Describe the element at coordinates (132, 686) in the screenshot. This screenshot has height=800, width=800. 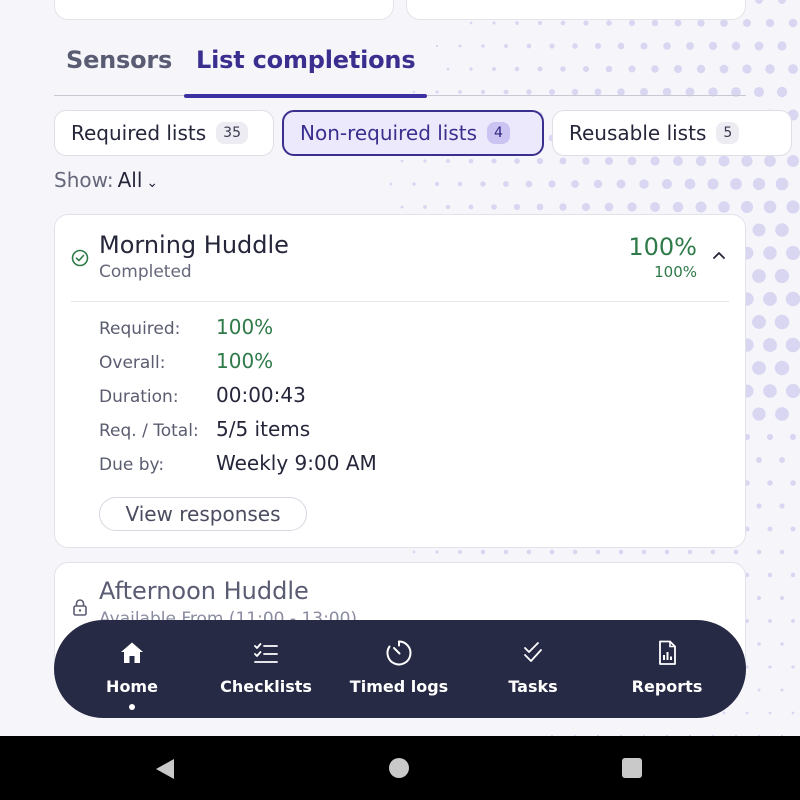
I see `nav-label: Home` at that location.